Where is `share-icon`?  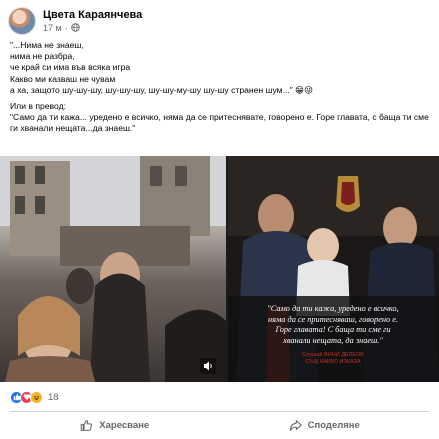 share-icon is located at coordinates (295, 425).